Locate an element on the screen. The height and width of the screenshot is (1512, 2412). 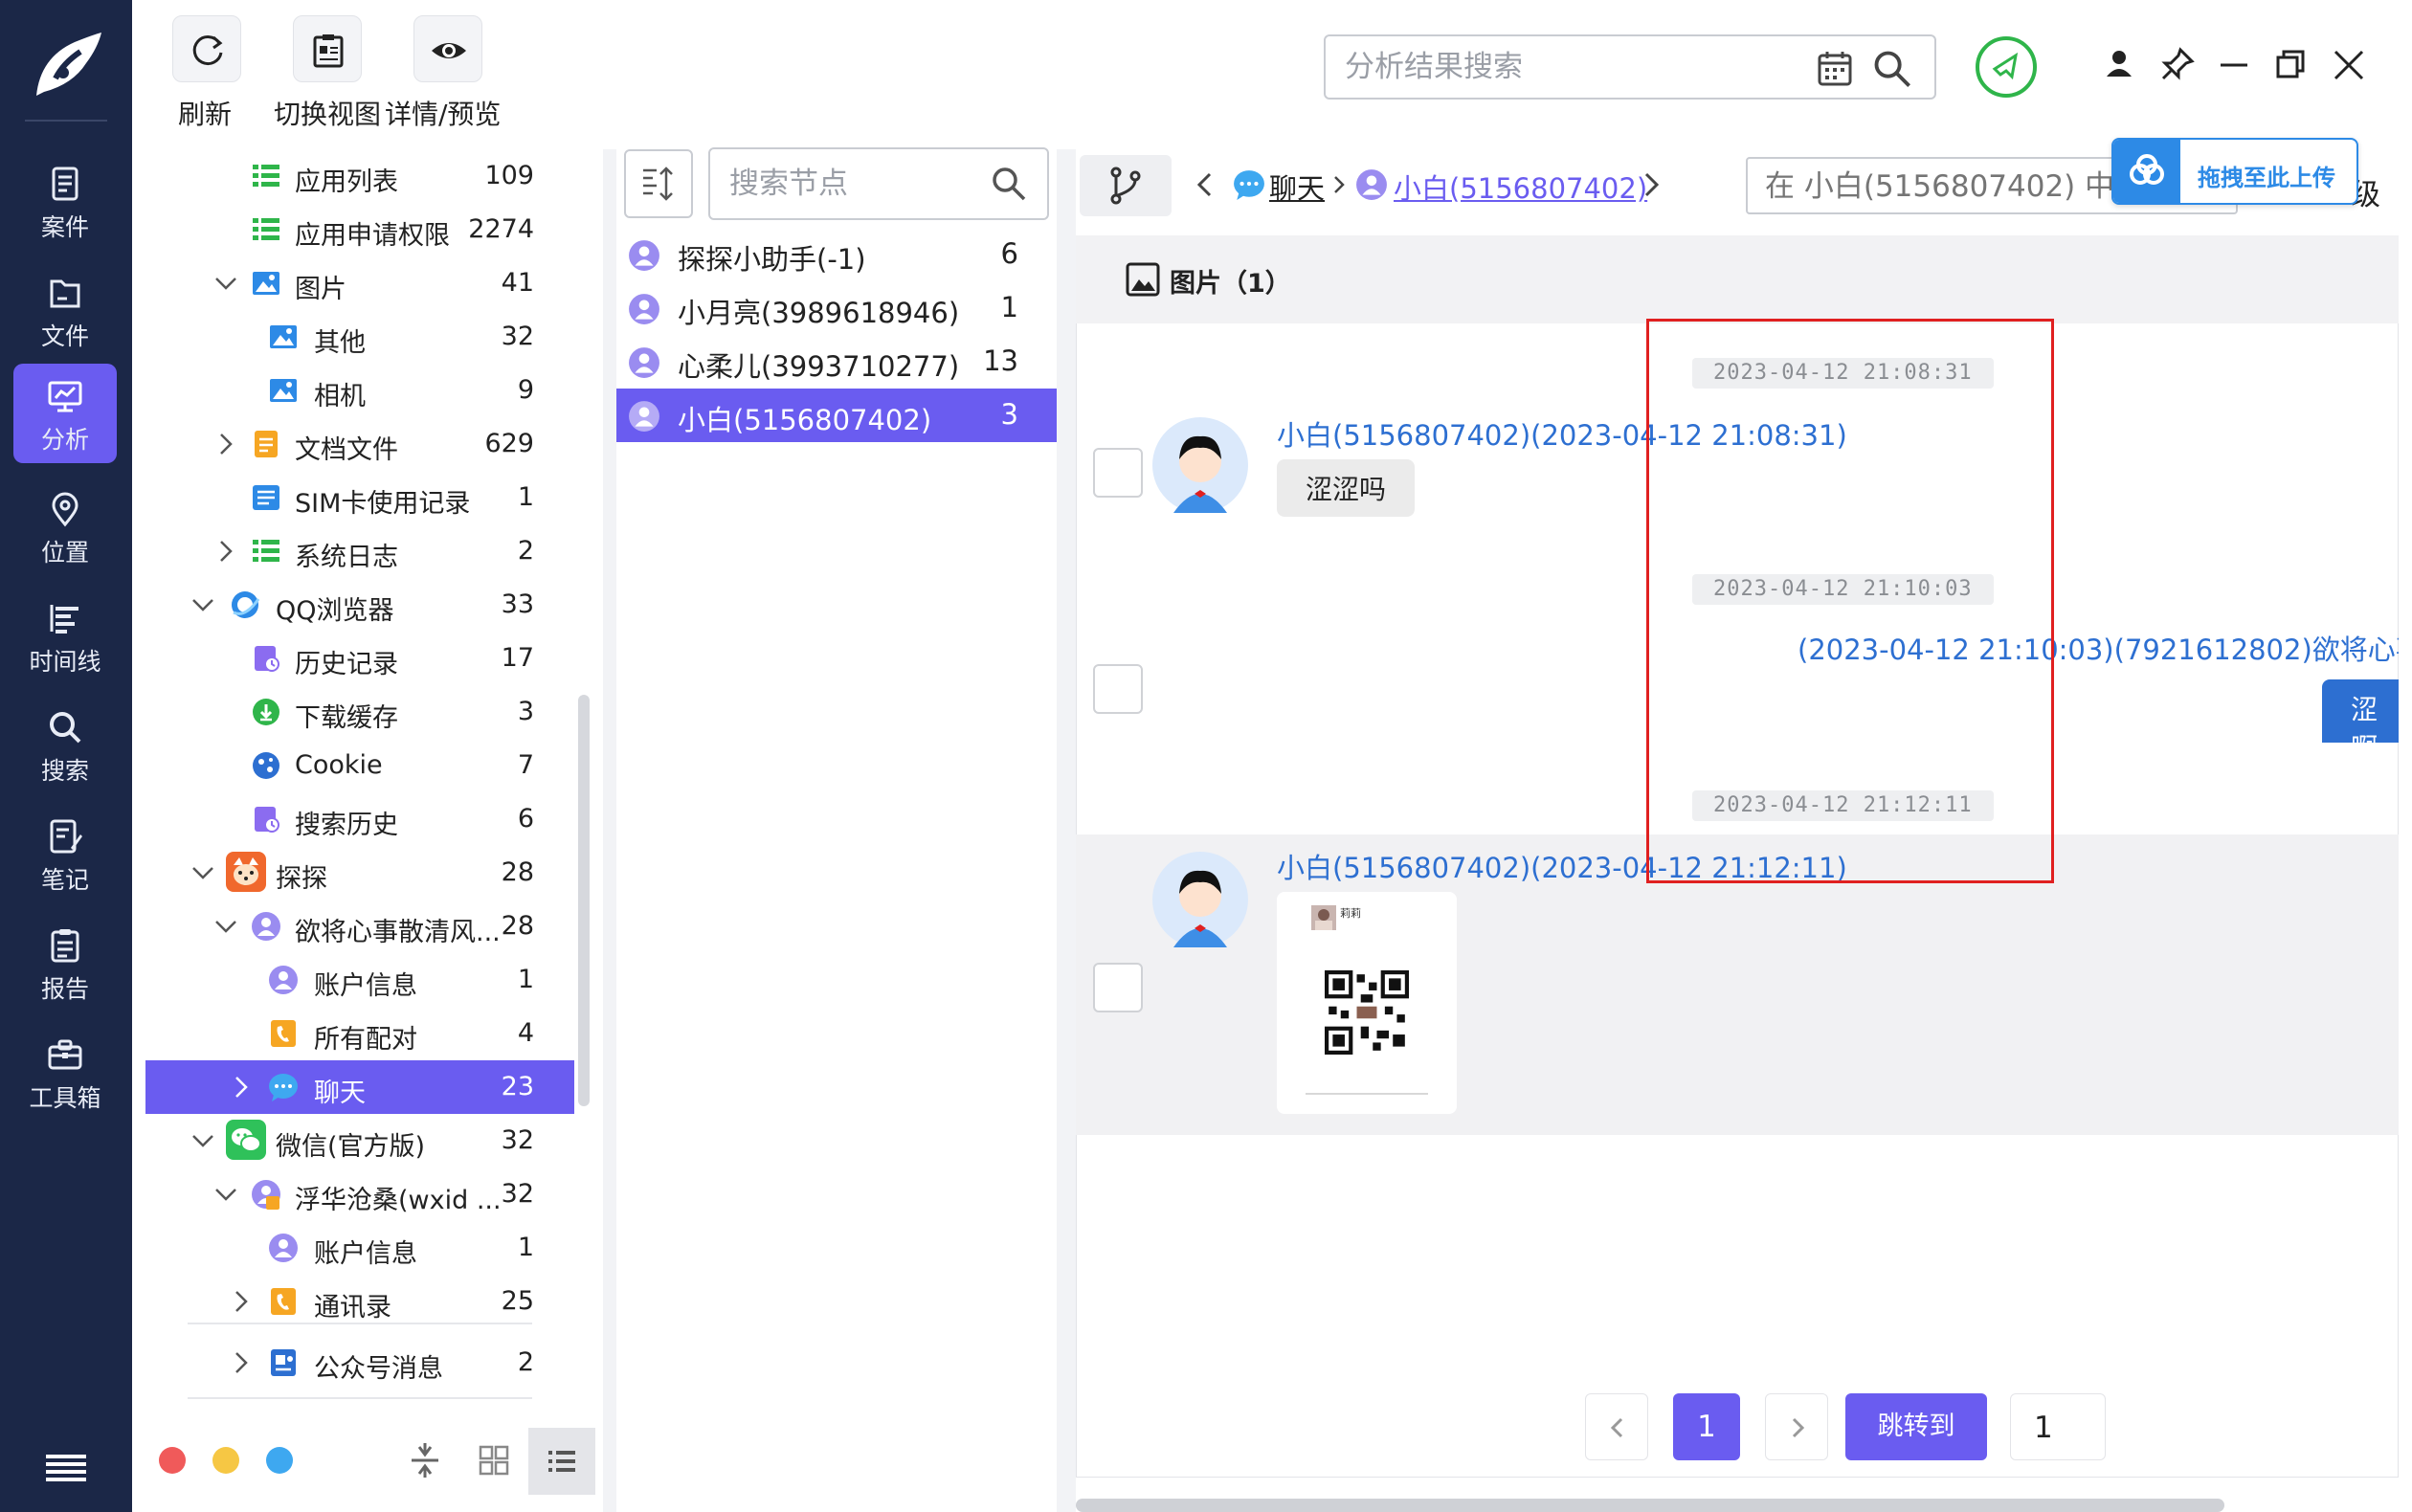
detail-preview-button is located at coordinates (447, 48).